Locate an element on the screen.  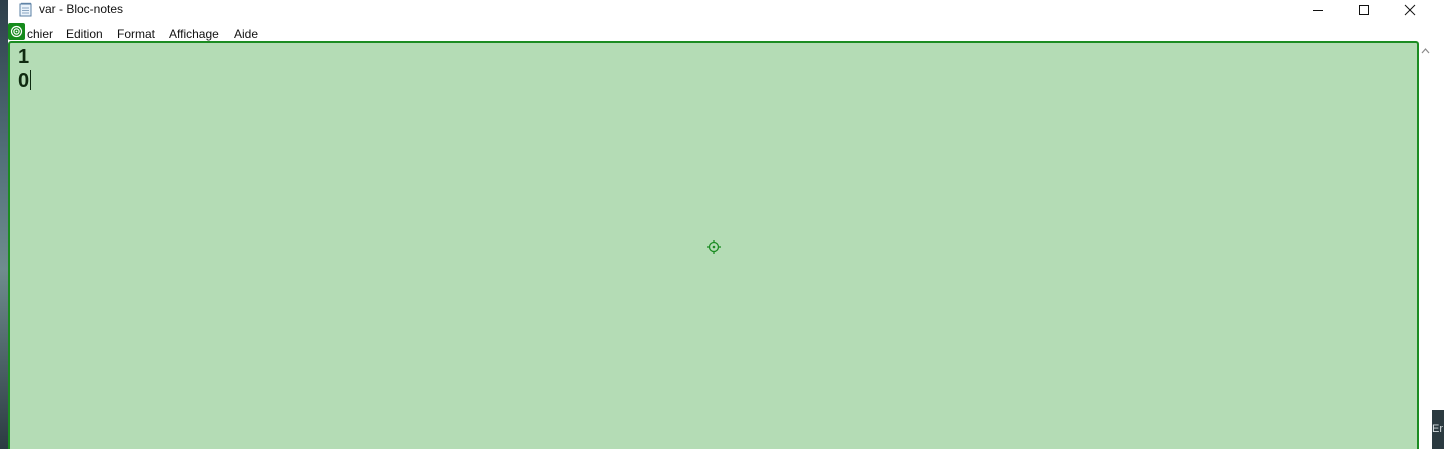
menu-aide: Aide is located at coordinates (246, 34).